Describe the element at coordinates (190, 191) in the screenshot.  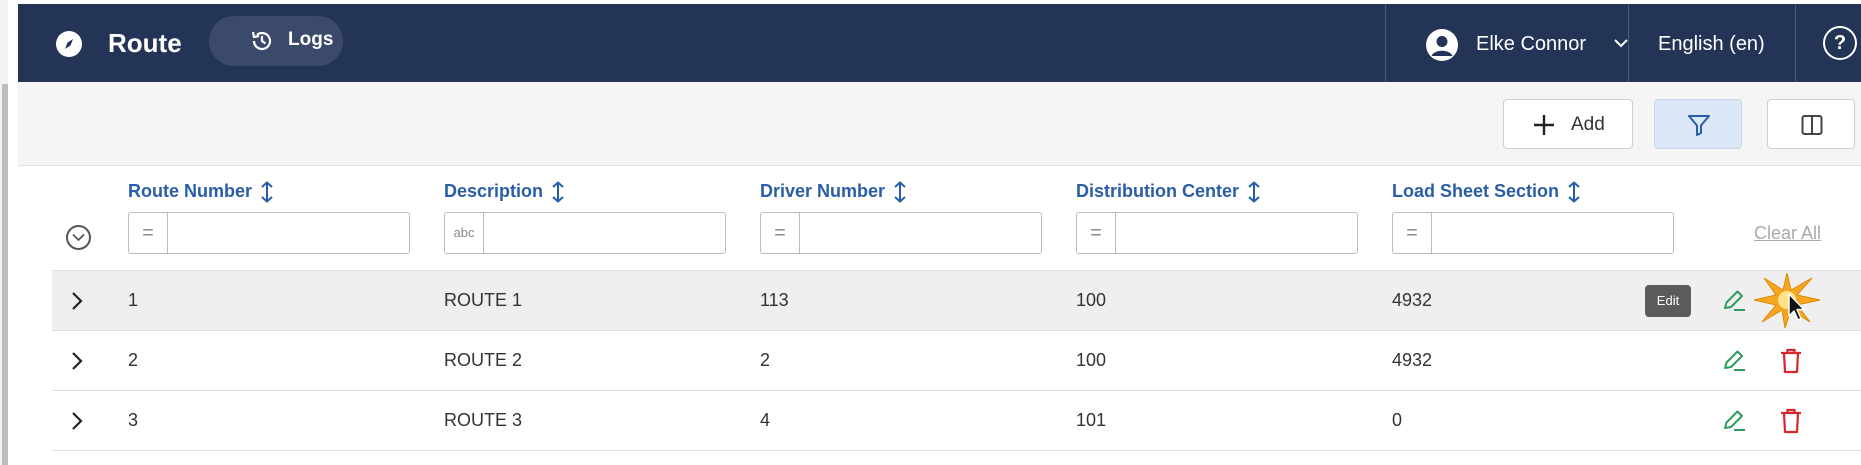
I see `column-header-label: Route Number` at that location.